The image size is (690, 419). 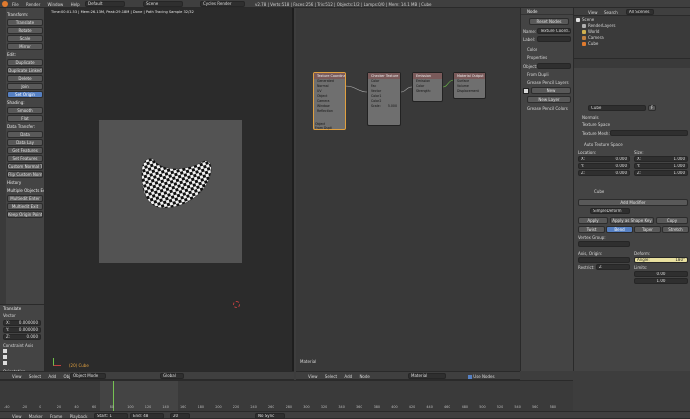 I want to click on shelf-button: Translate, so click(x=25, y=22).